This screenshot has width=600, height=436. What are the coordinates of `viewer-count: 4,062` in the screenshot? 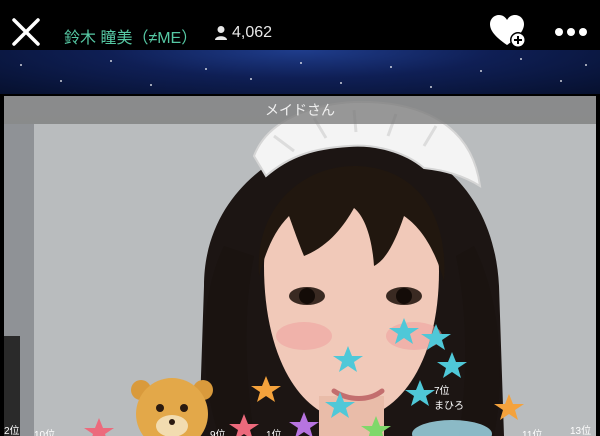 It's located at (243, 33).